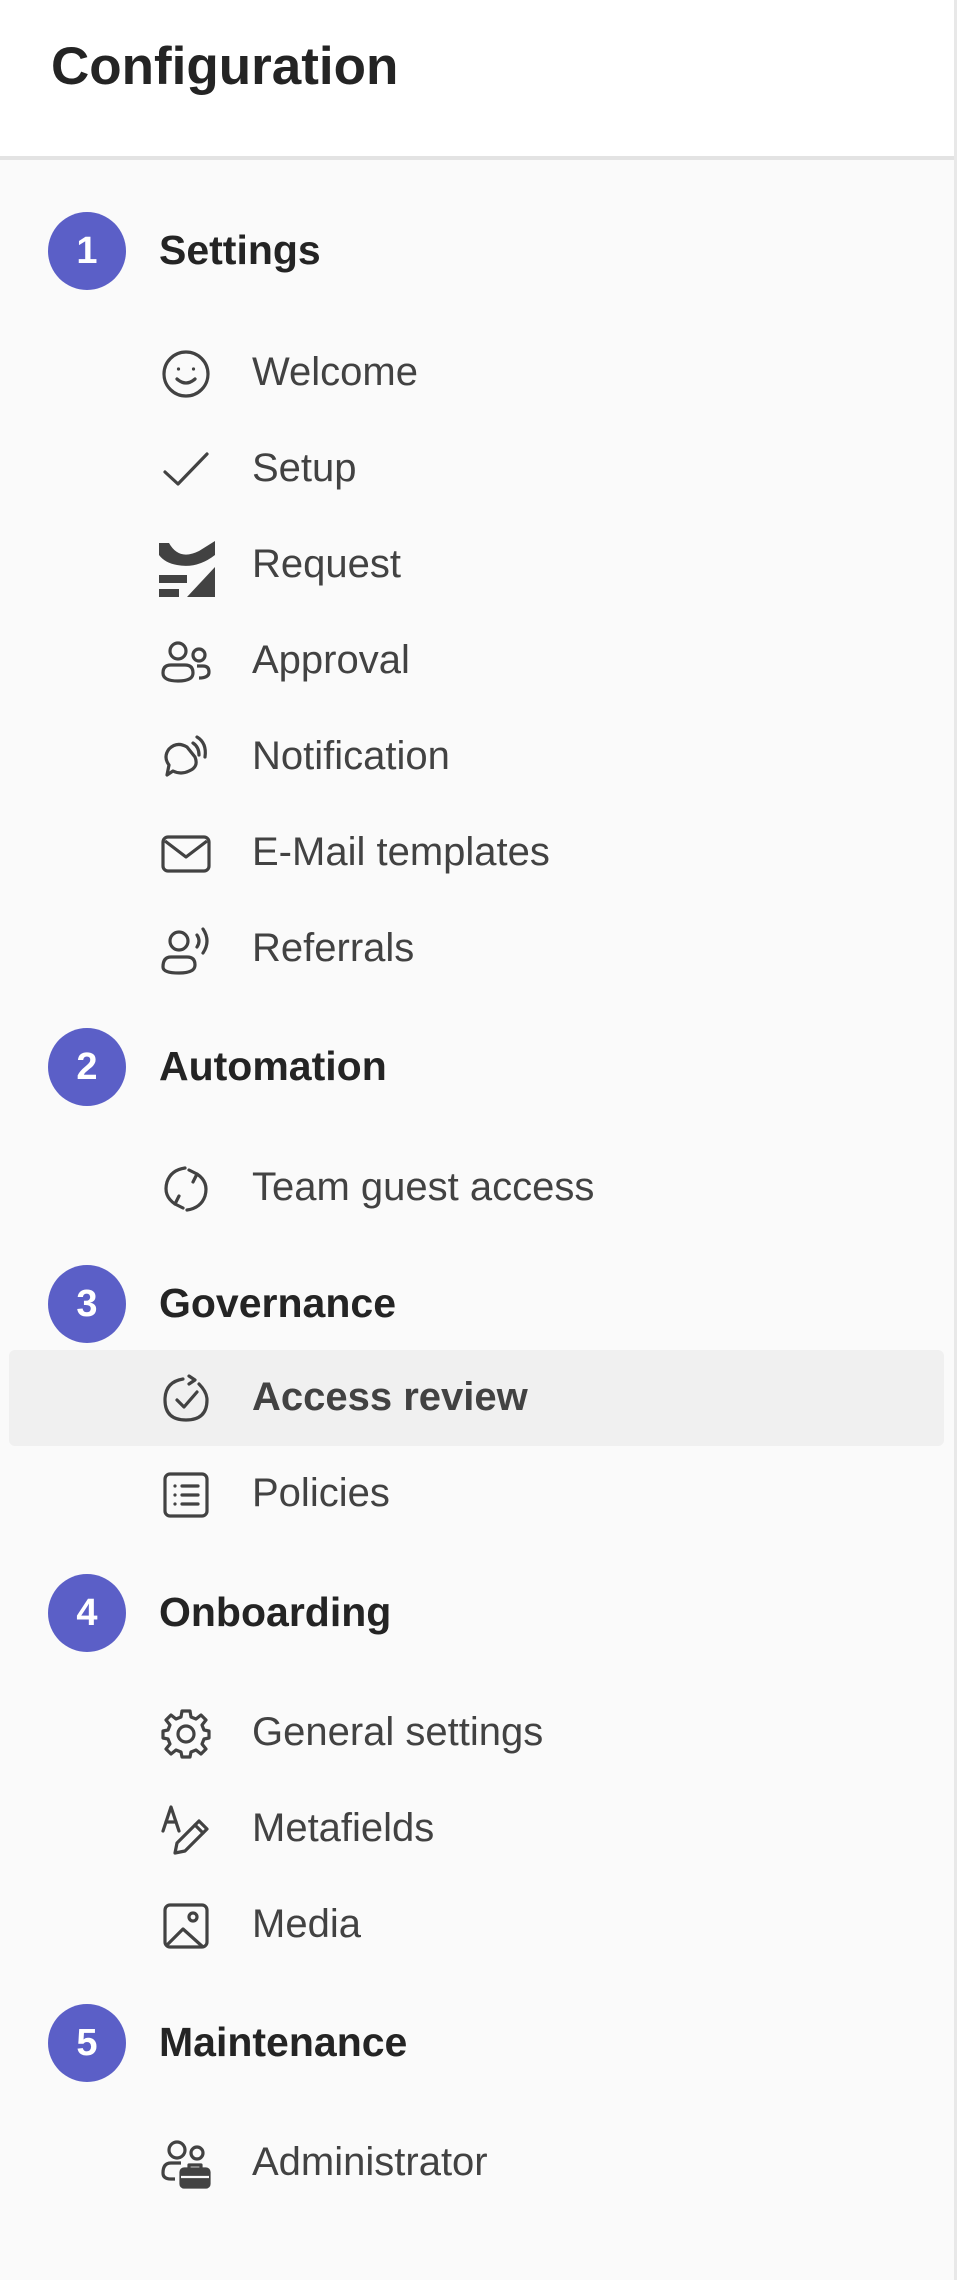 The height and width of the screenshot is (2280, 960). I want to click on brand-logo-icon, so click(188, 568).